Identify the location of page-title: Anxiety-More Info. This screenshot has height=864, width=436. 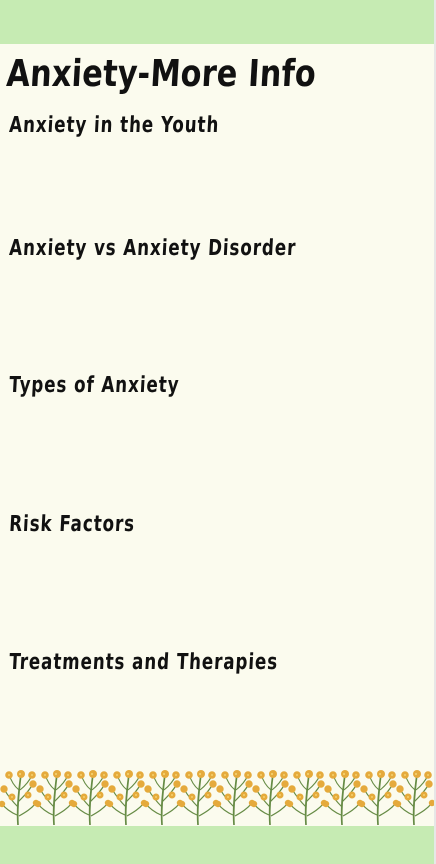
(161, 73).